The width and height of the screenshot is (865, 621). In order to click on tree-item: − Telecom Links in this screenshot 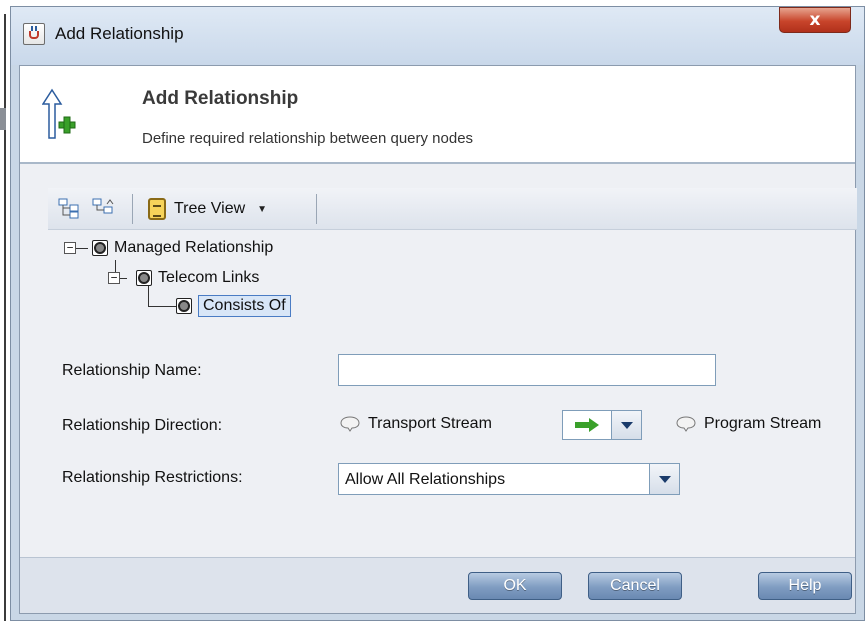, I will do `click(183, 278)`.